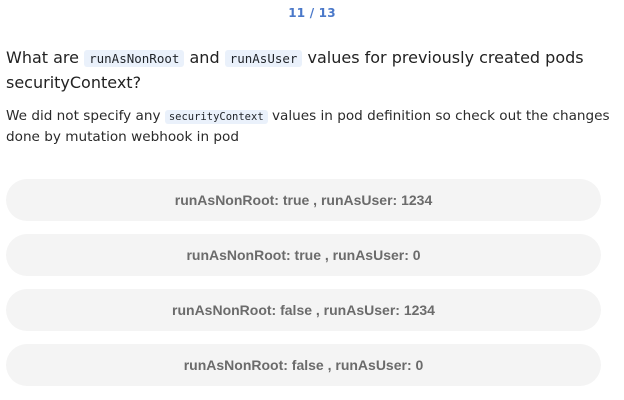  What do you see at coordinates (303, 365) in the screenshot?
I see `answer-option-4: runAsNonRoot: false , runAsUser: 0` at bounding box center [303, 365].